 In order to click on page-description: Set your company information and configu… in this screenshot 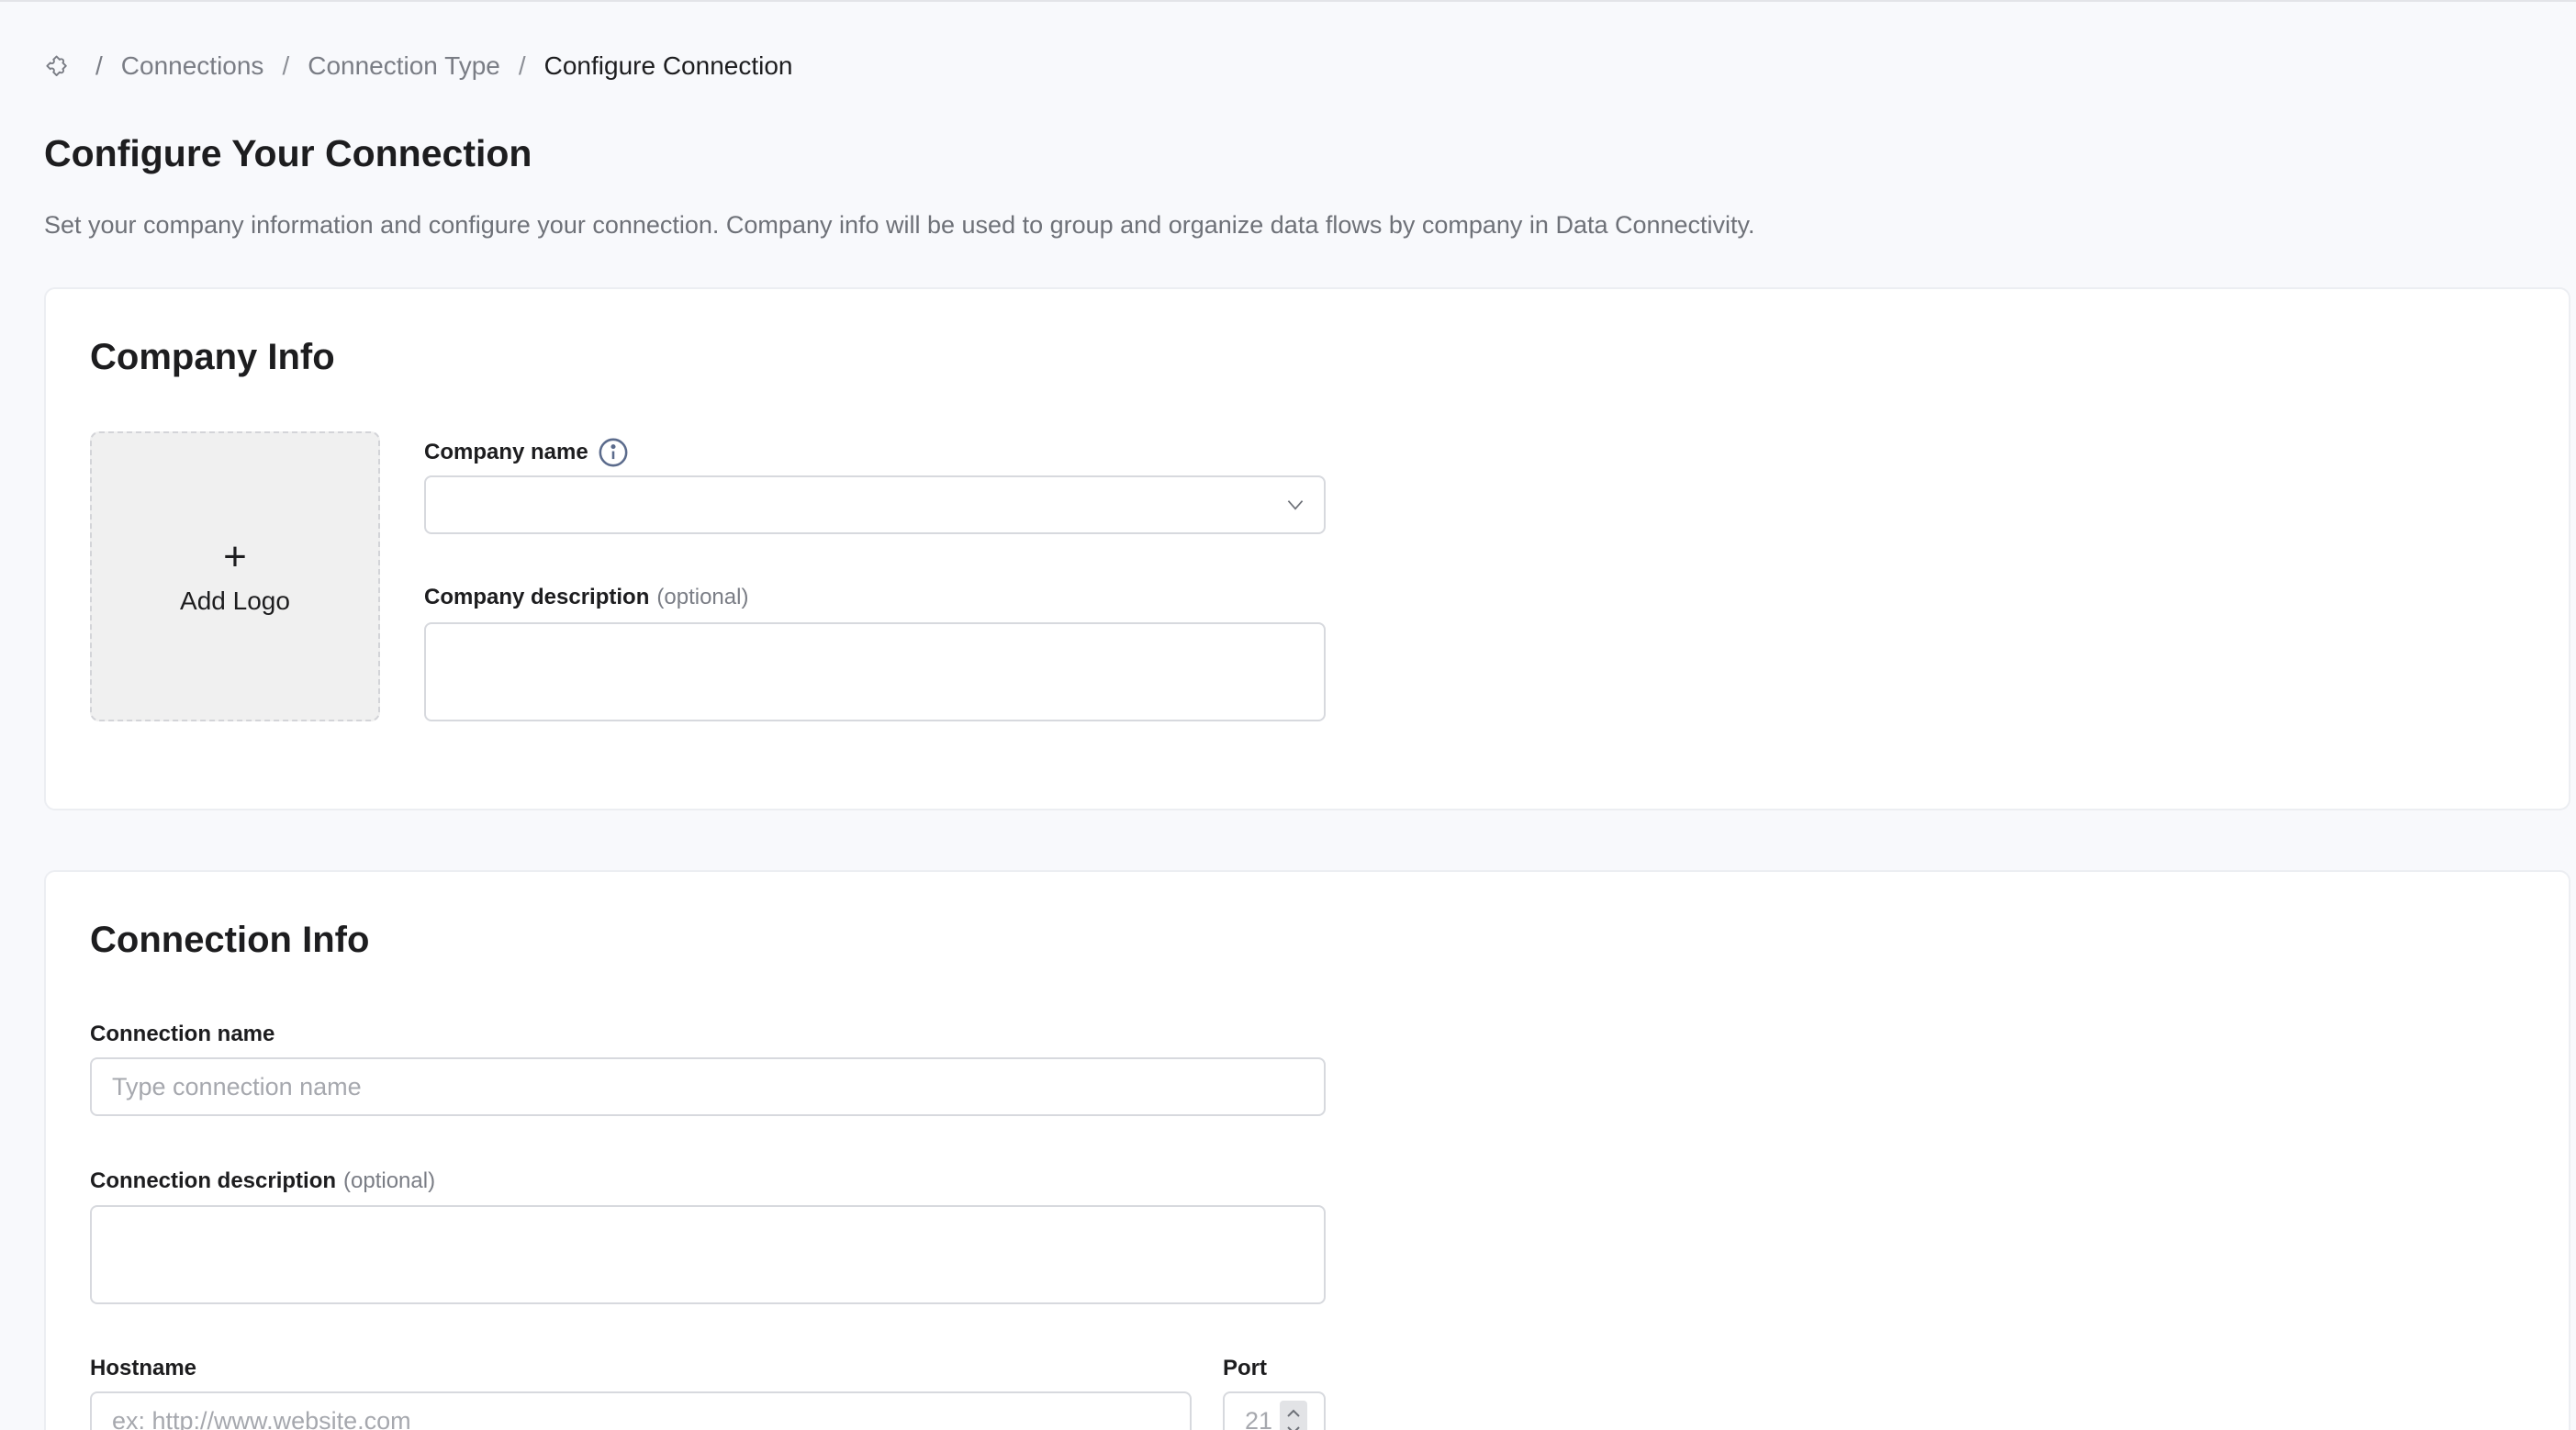, I will do `click(899, 225)`.